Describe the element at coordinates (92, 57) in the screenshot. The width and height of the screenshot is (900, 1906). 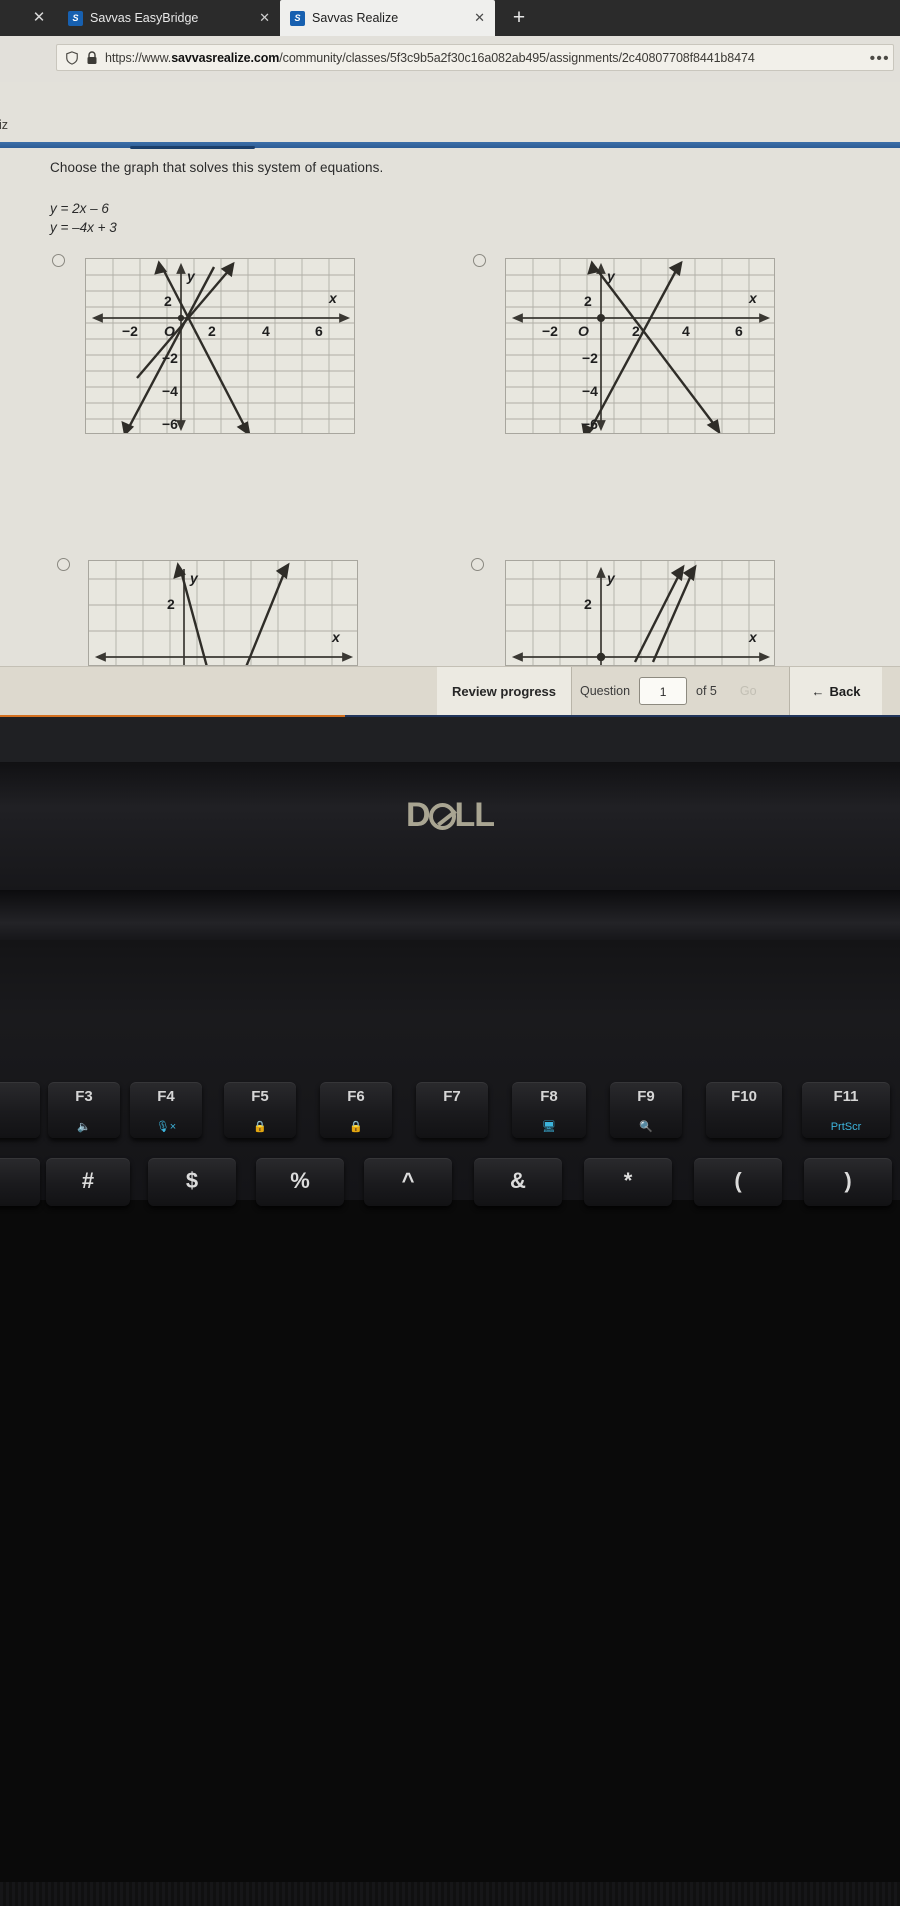
I see `lock-icon` at that location.